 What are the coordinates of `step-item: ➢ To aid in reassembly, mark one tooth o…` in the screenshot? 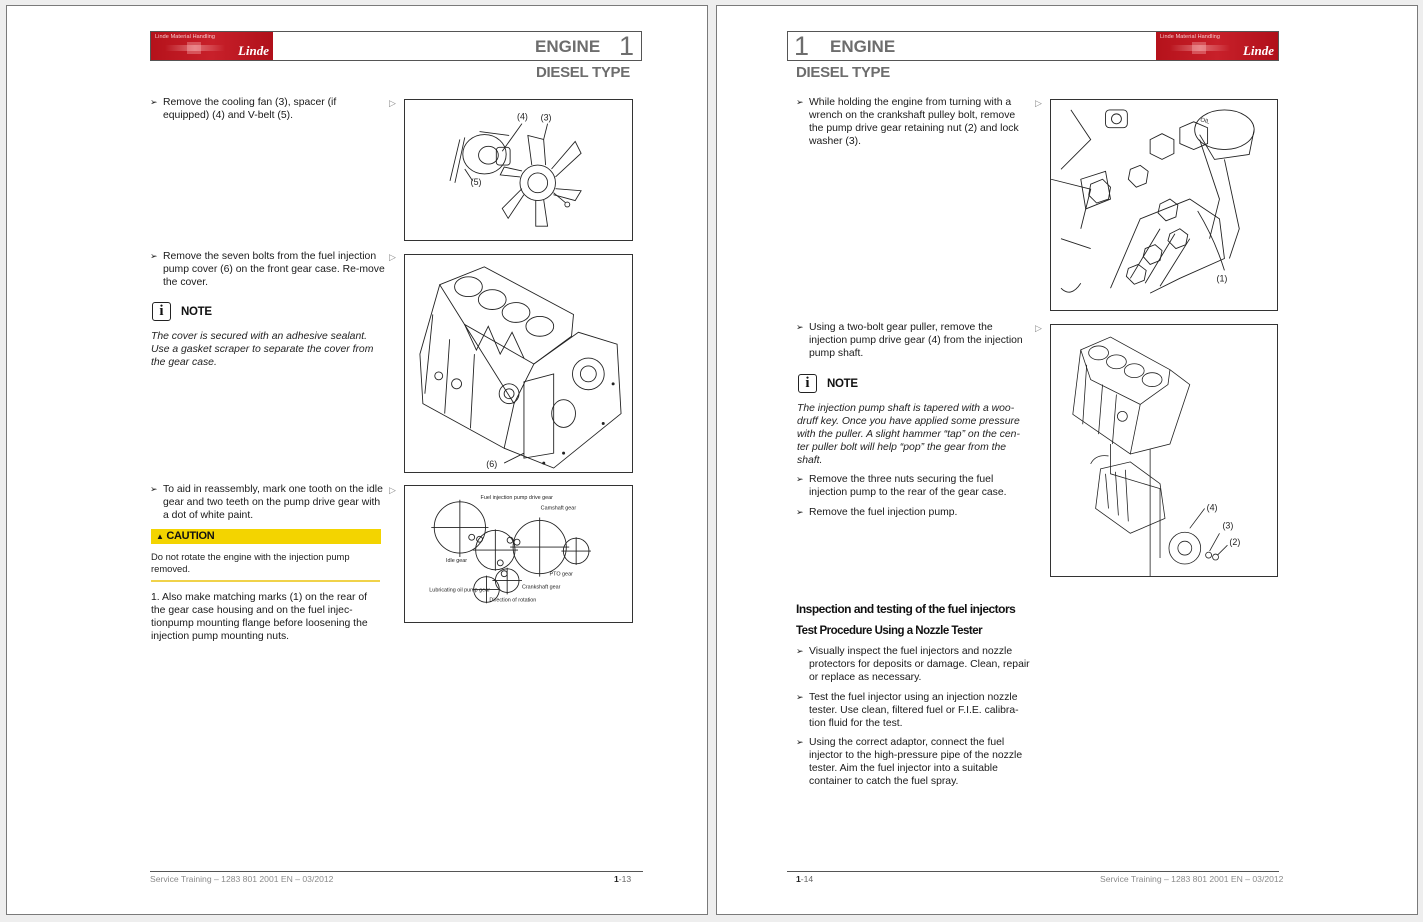 It's located at (267, 502).